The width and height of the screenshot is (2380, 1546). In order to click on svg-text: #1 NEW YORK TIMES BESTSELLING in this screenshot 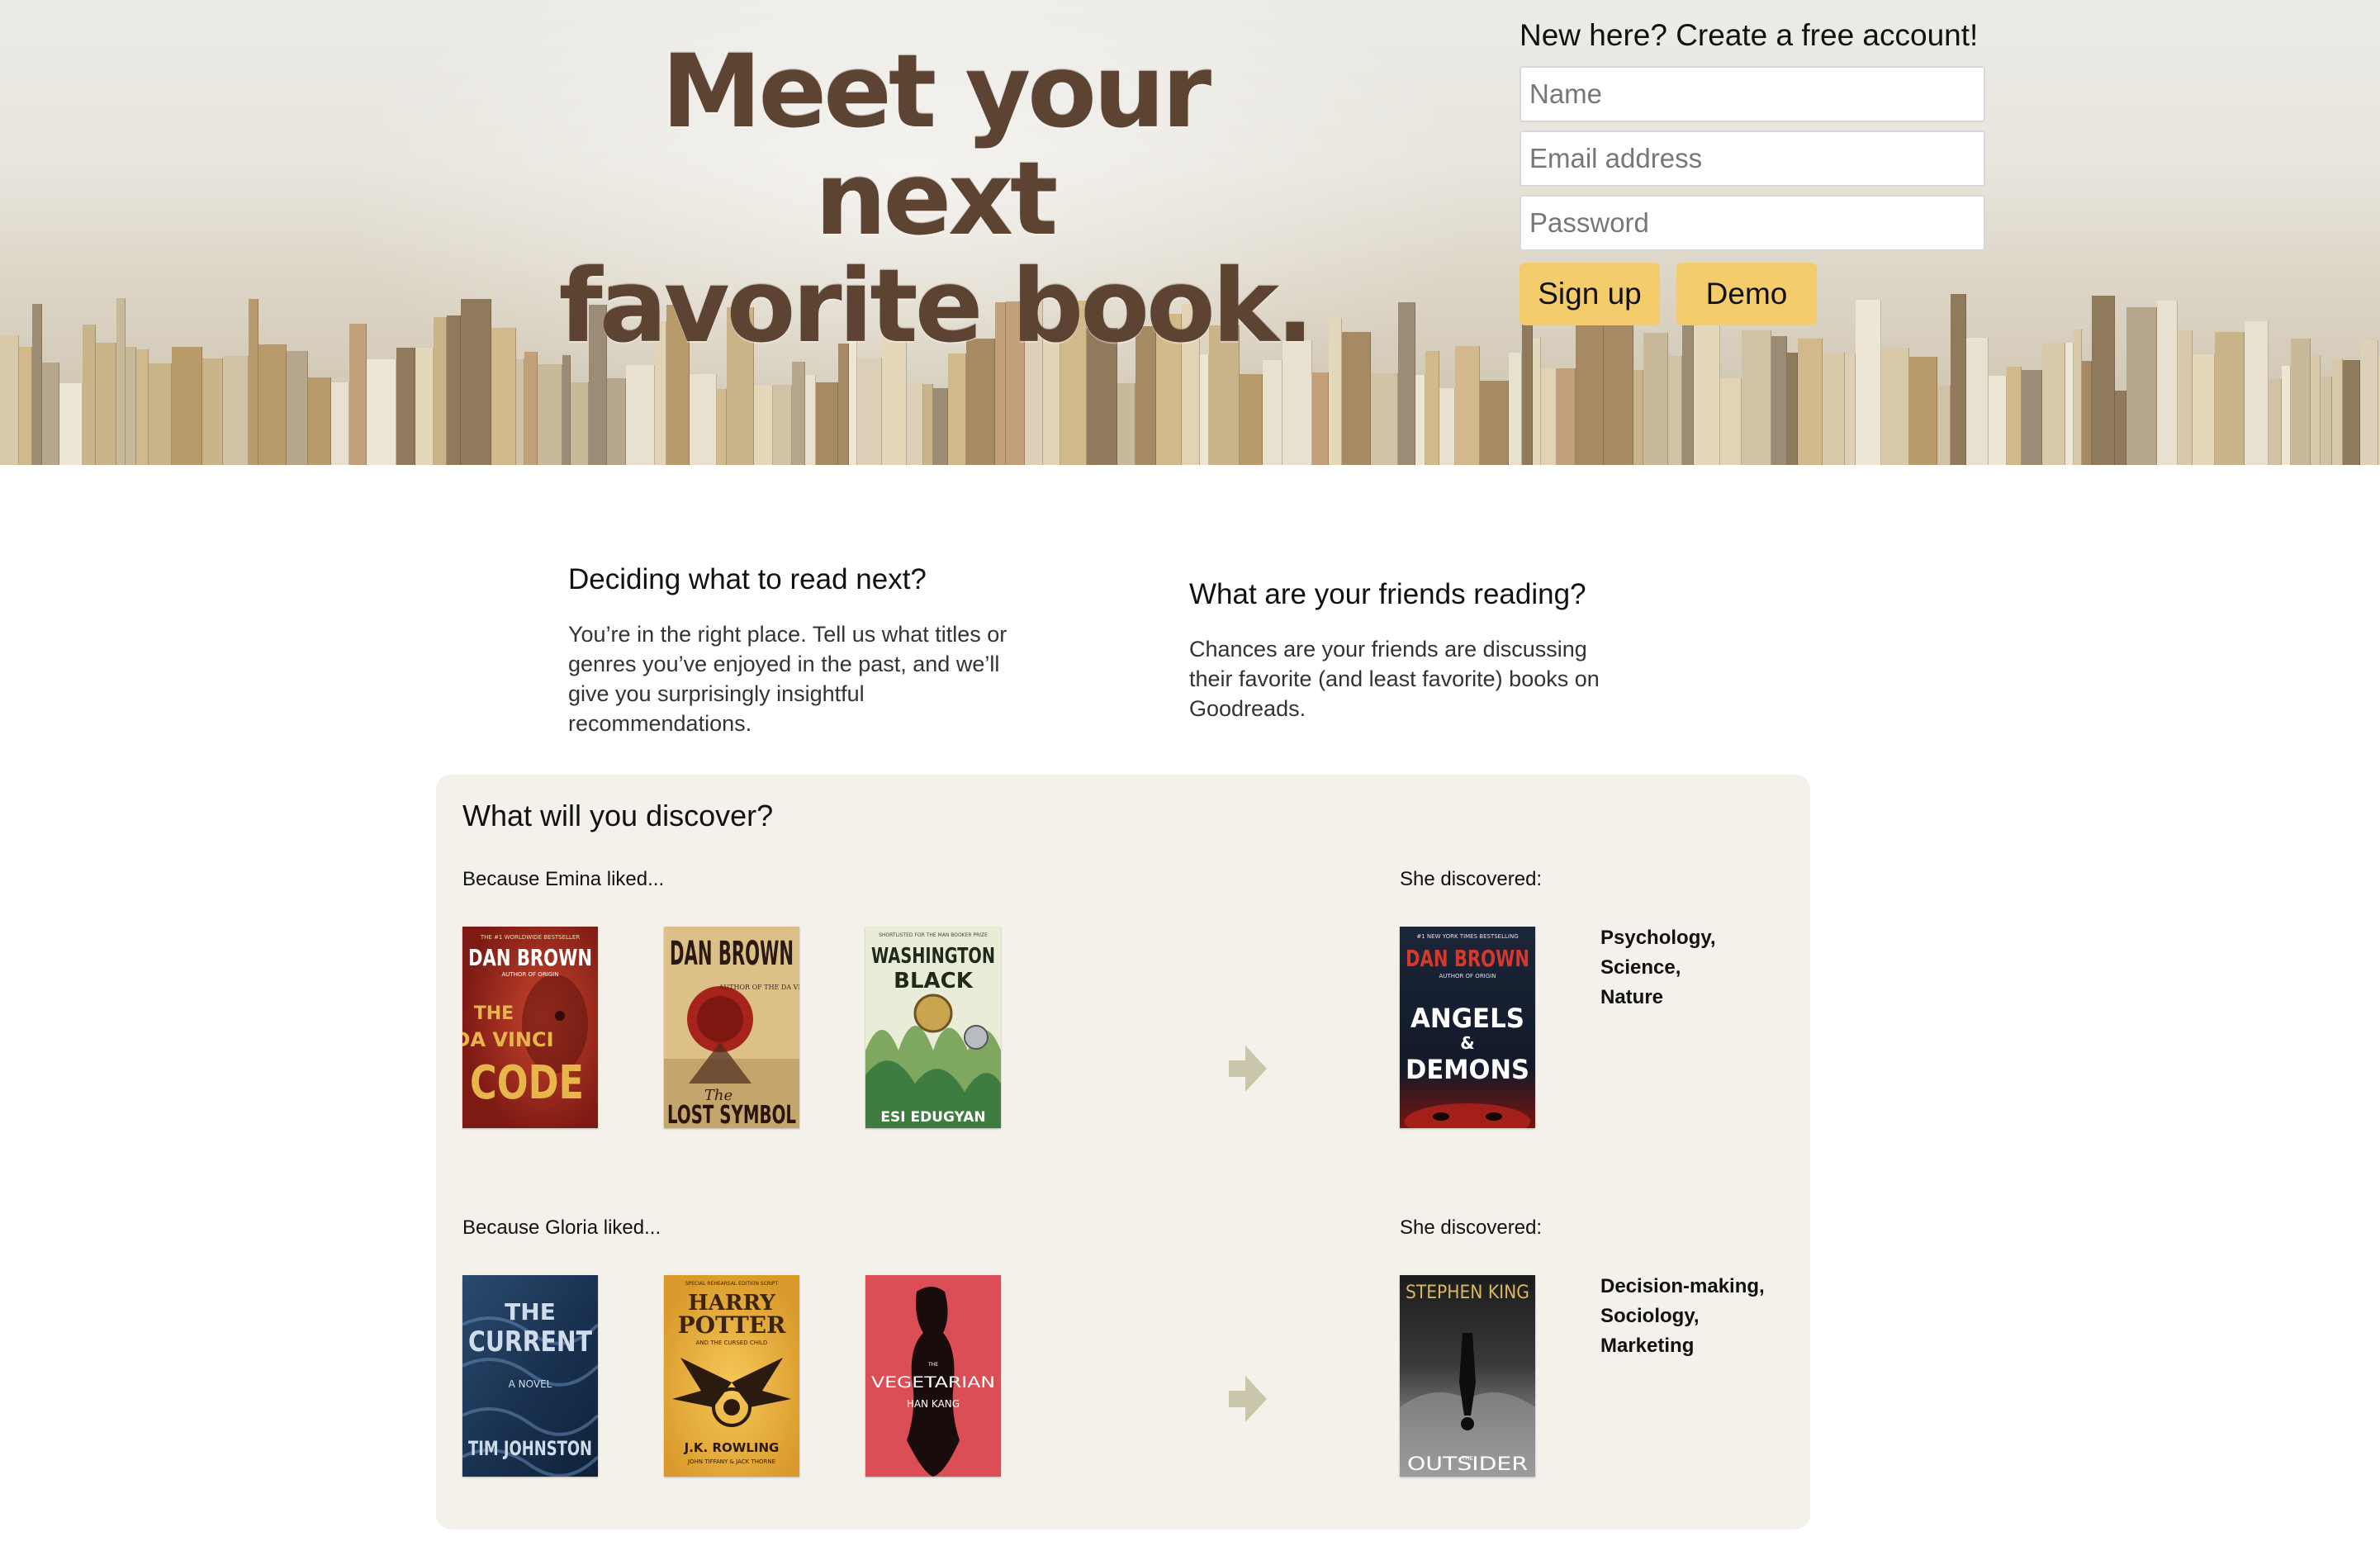, I will do `click(1467, 936)`.